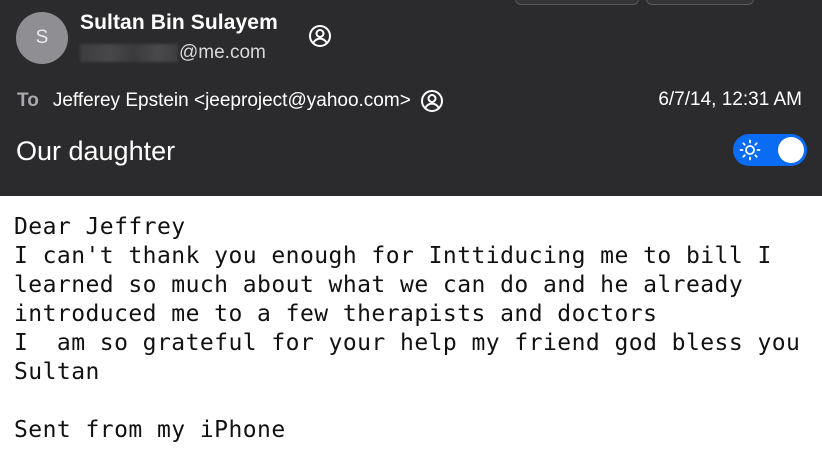 The width and height of the screenshot is (822, 468). Describe the element at coordinates (129, 53) in the screenshot. I see `redacted-text` at that location.